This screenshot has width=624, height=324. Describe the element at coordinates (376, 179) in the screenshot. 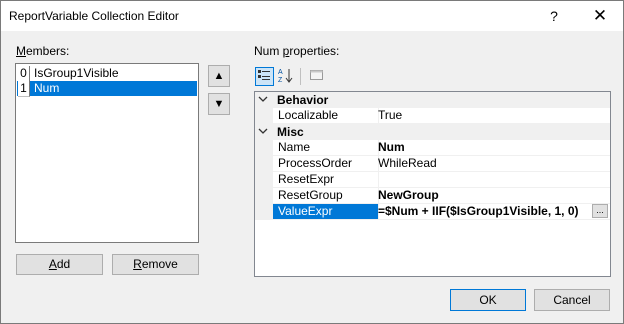

I see `property-value` at that location.